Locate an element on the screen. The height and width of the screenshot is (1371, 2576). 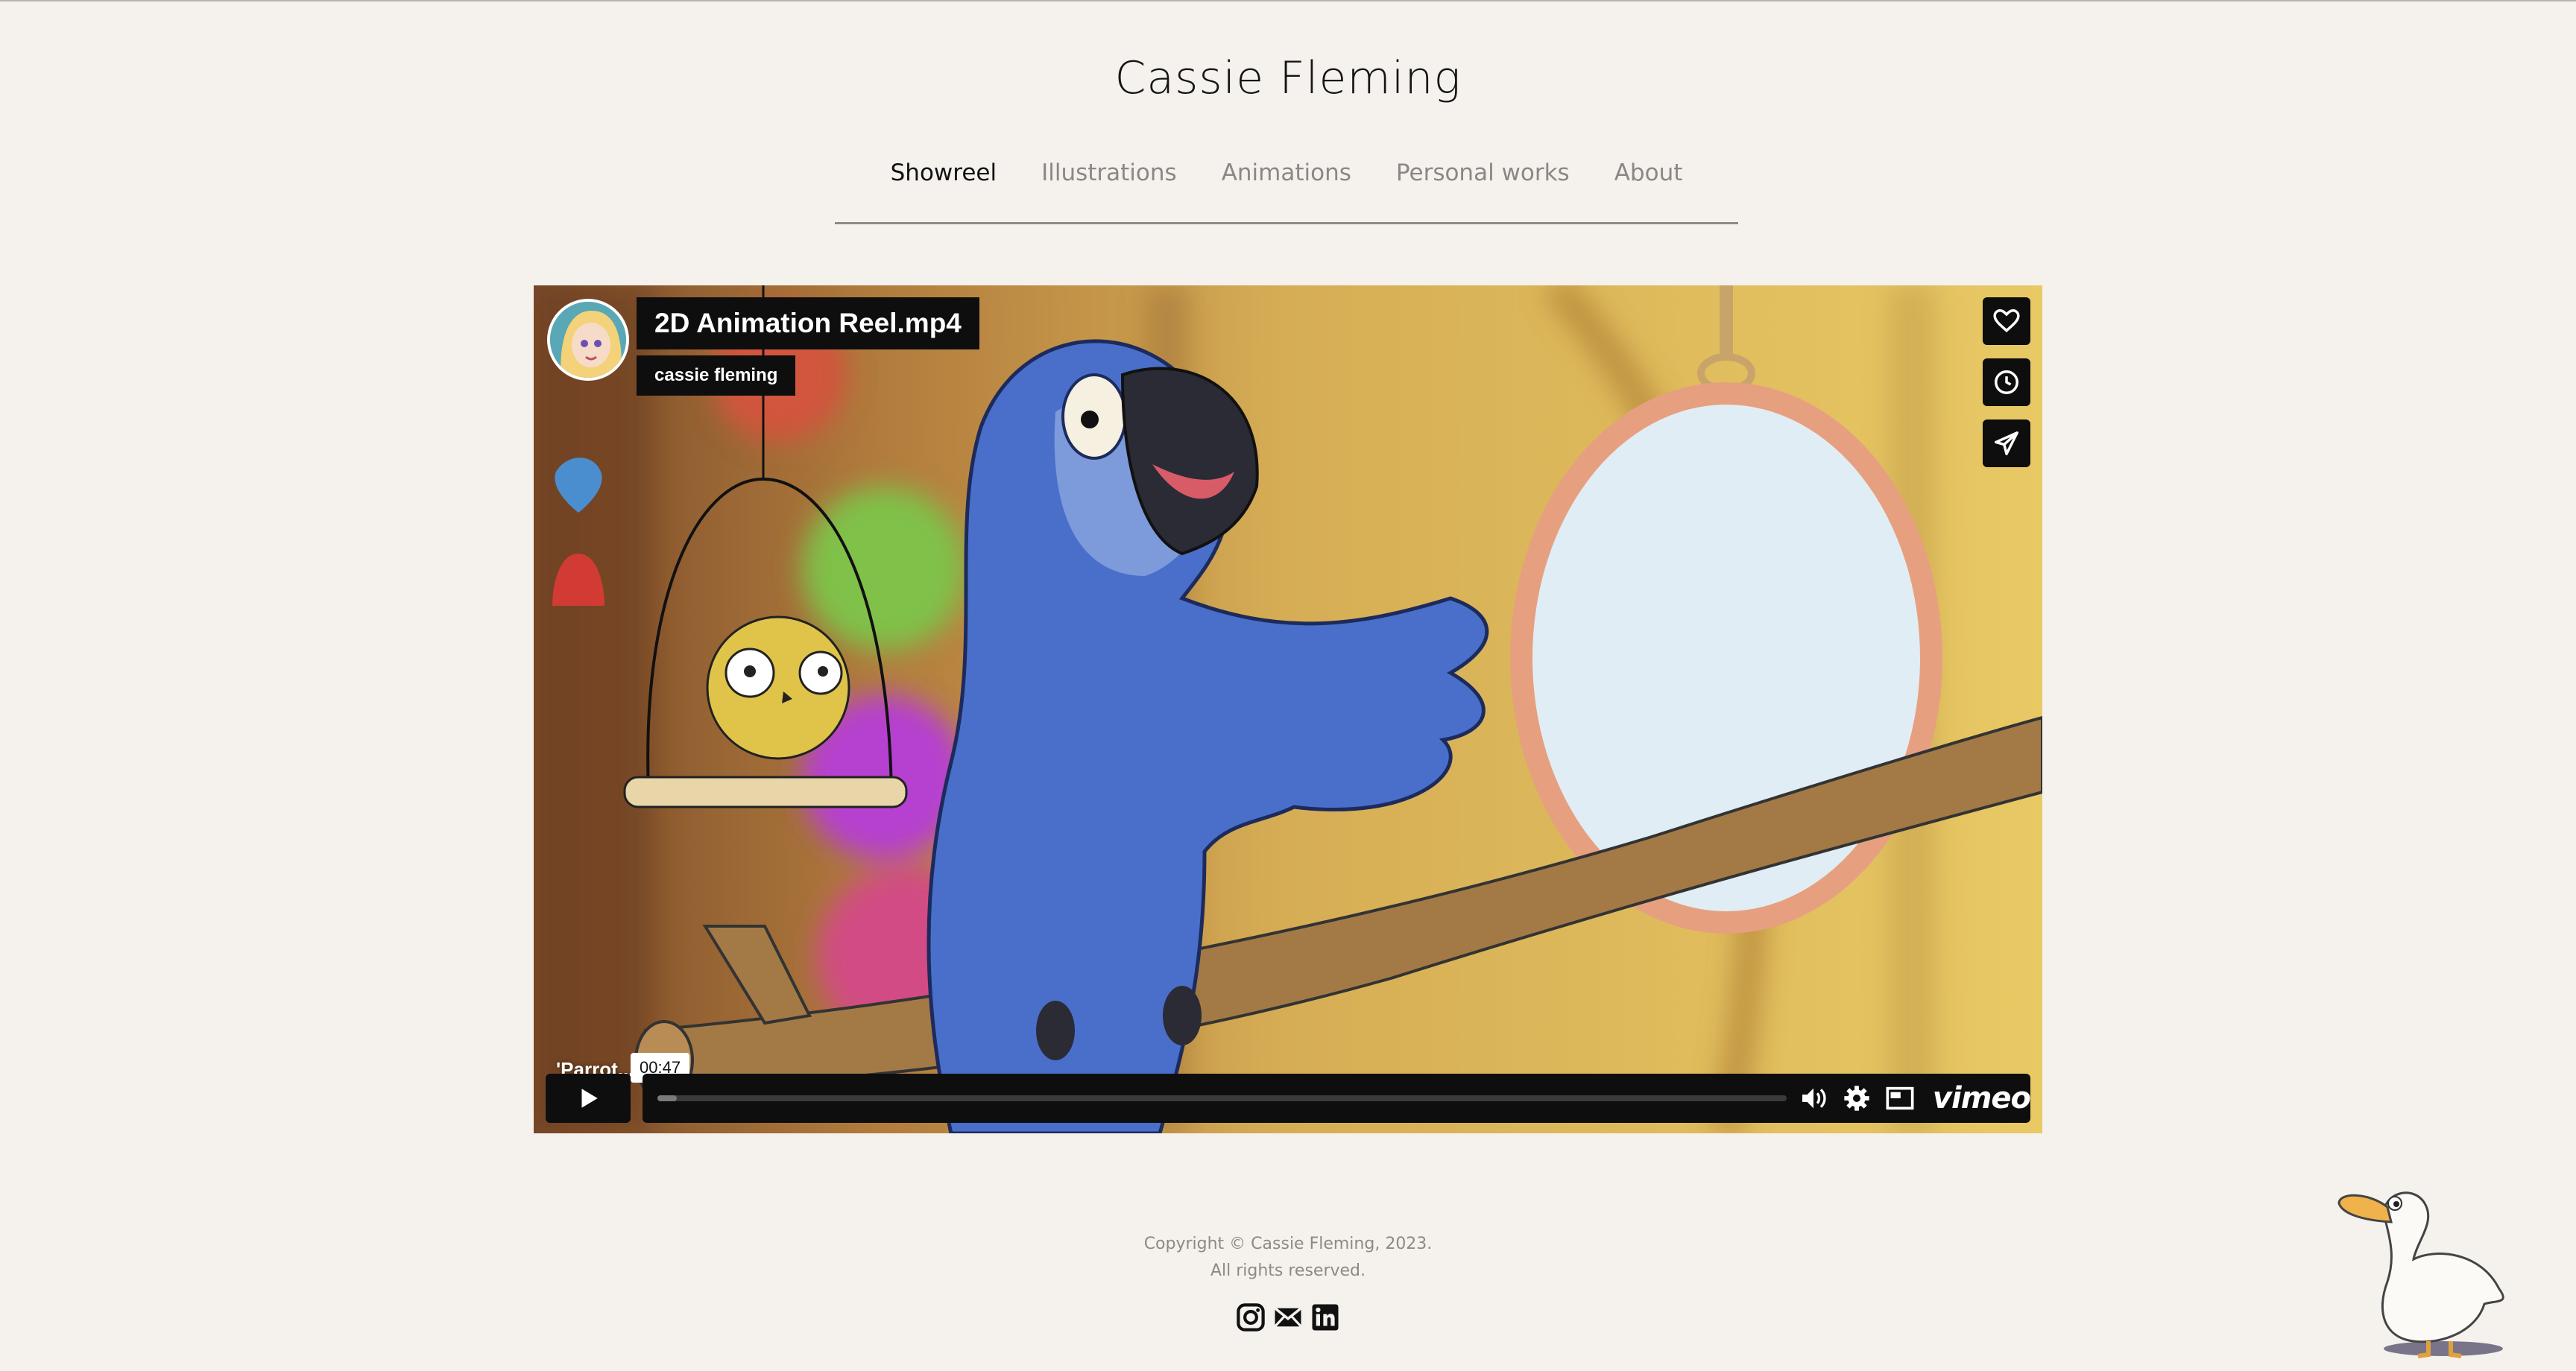
settings-button is located at coordinates (1857, 1098).